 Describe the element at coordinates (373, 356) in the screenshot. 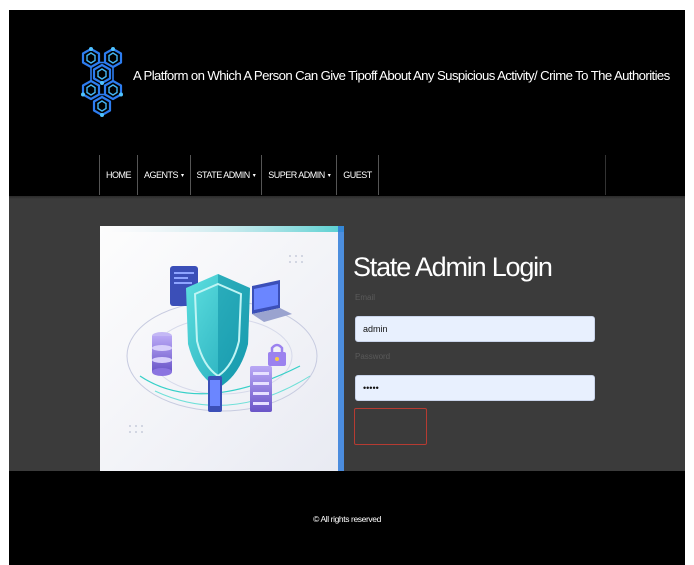

I see `password-label: Password` at that location.